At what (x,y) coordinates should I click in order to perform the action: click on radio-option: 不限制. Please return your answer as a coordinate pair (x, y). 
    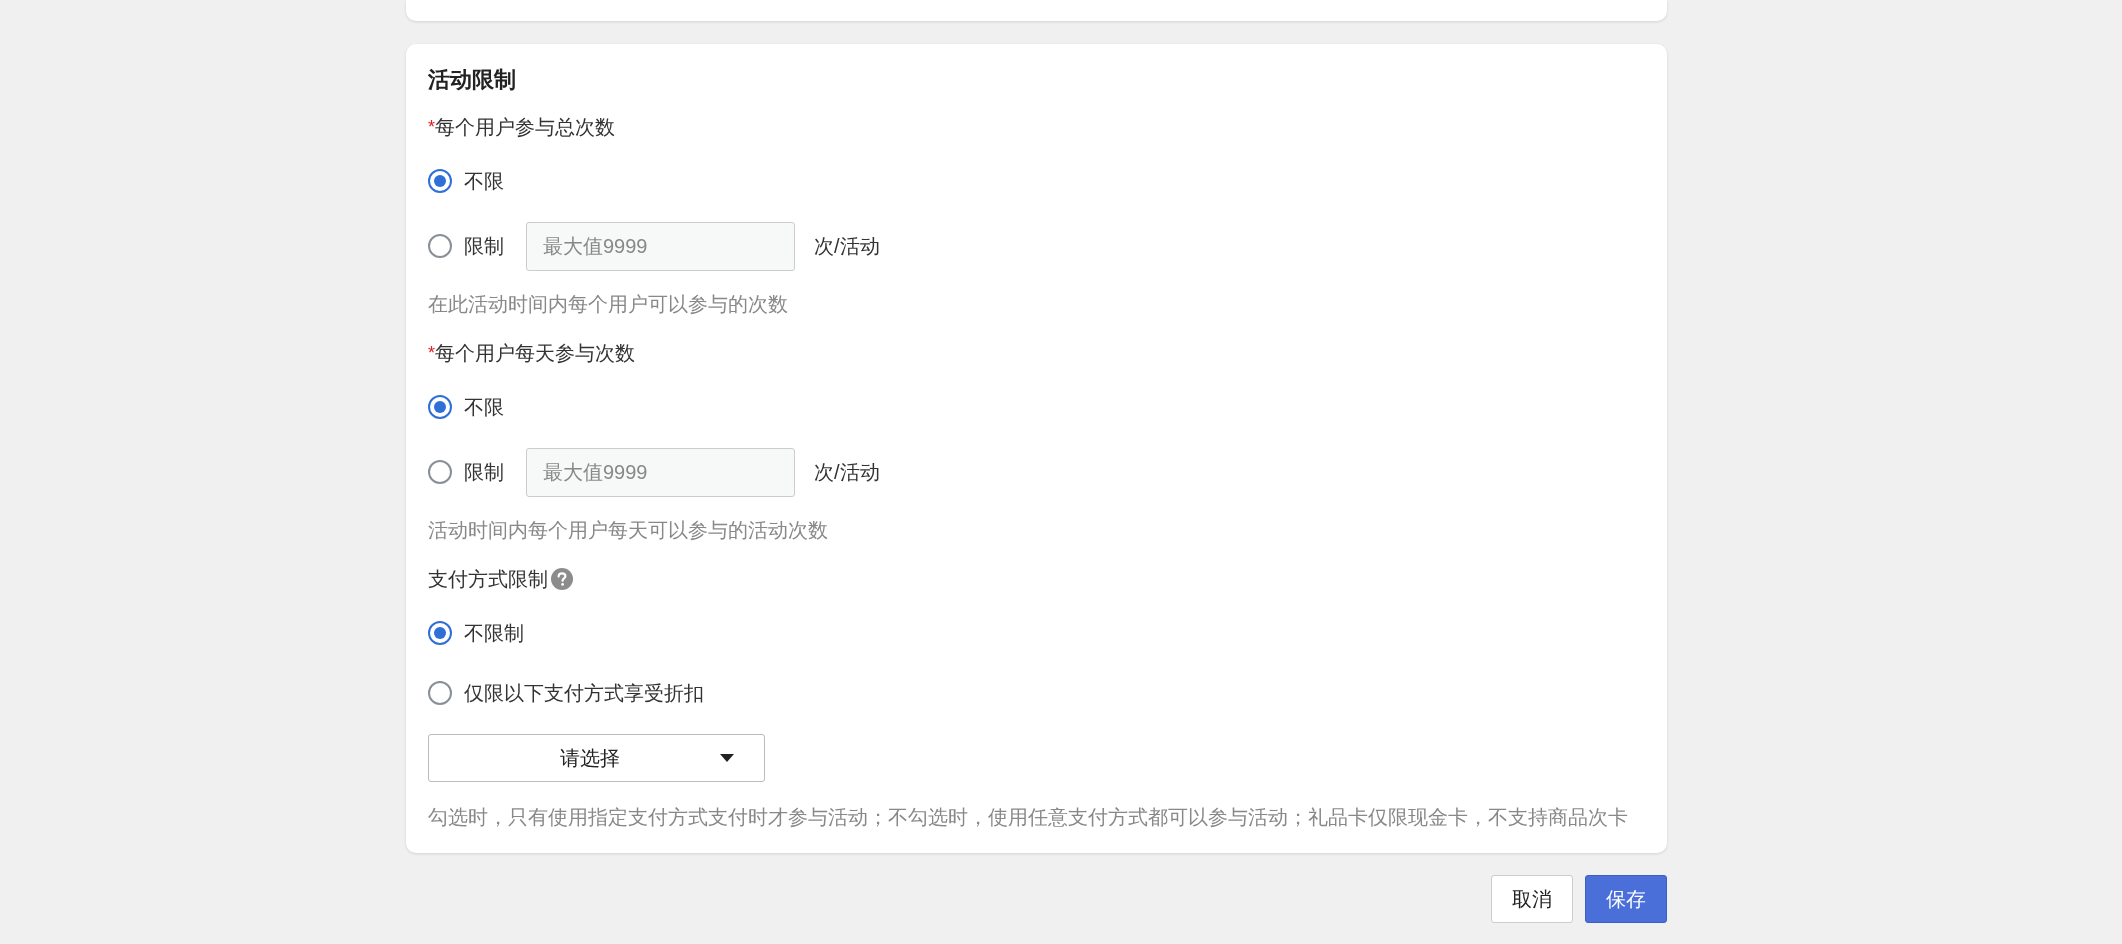
    Looking at the image, I should click on (476, 633).